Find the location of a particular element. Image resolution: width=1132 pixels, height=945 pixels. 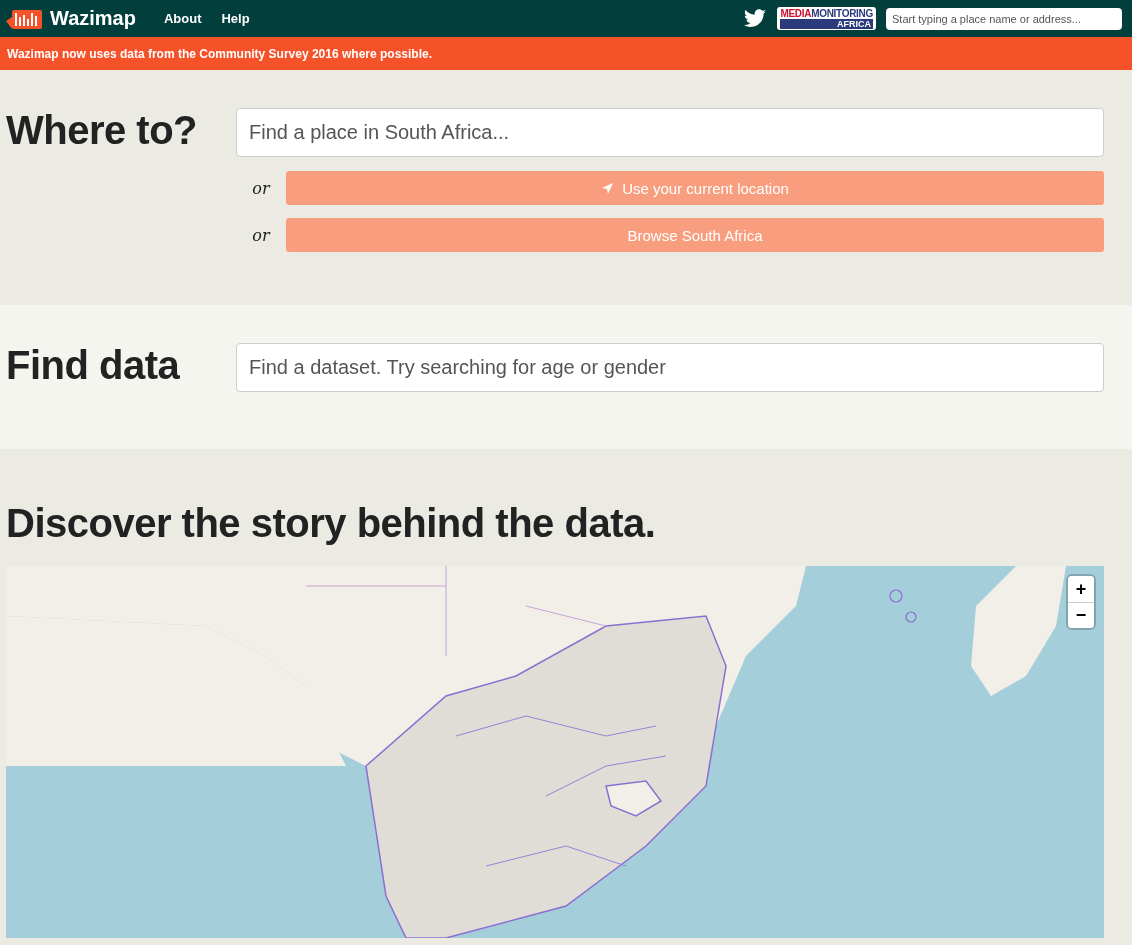

logo-text: MEDIA is located at coordinates (796, 13).